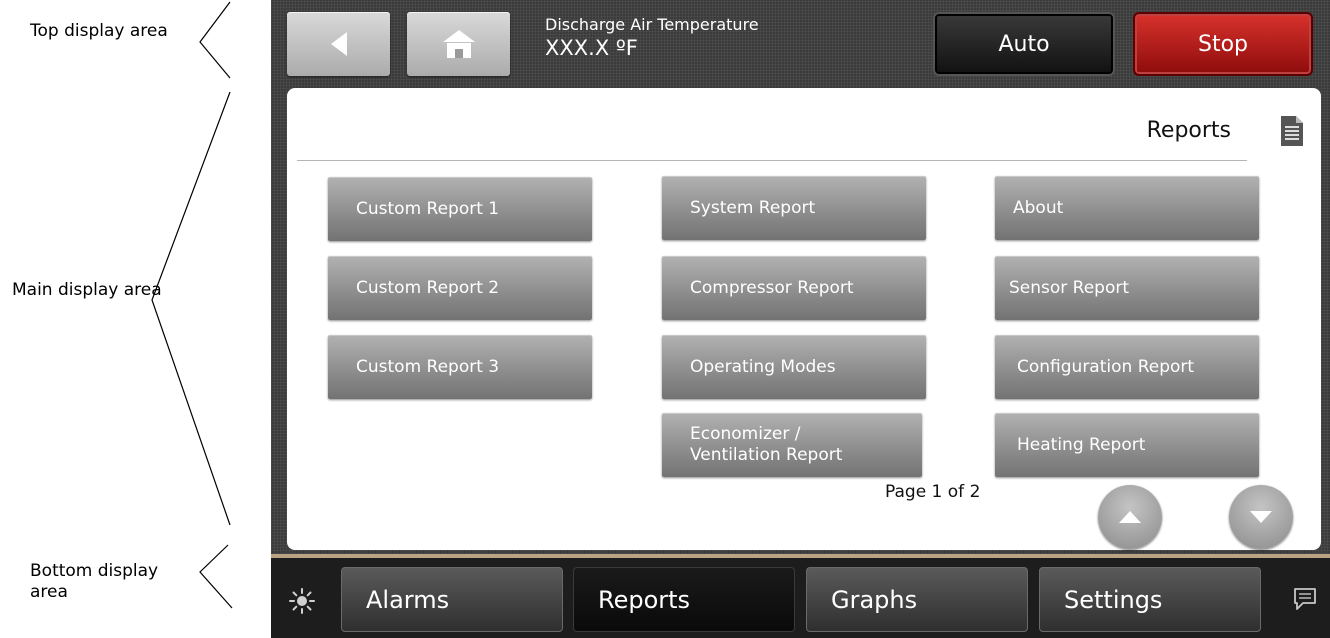 Image resolution: width=1330 pixels, height=638 pixels. Describe the element at coordinates (1292, 131) in the screenshot. I see `document-icon` at that location.